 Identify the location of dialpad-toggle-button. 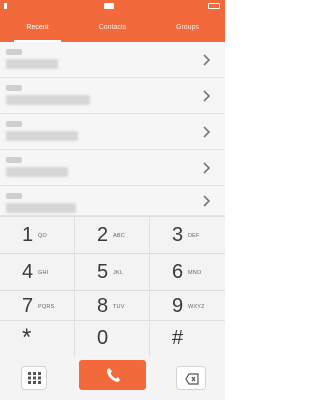
(34, 378).